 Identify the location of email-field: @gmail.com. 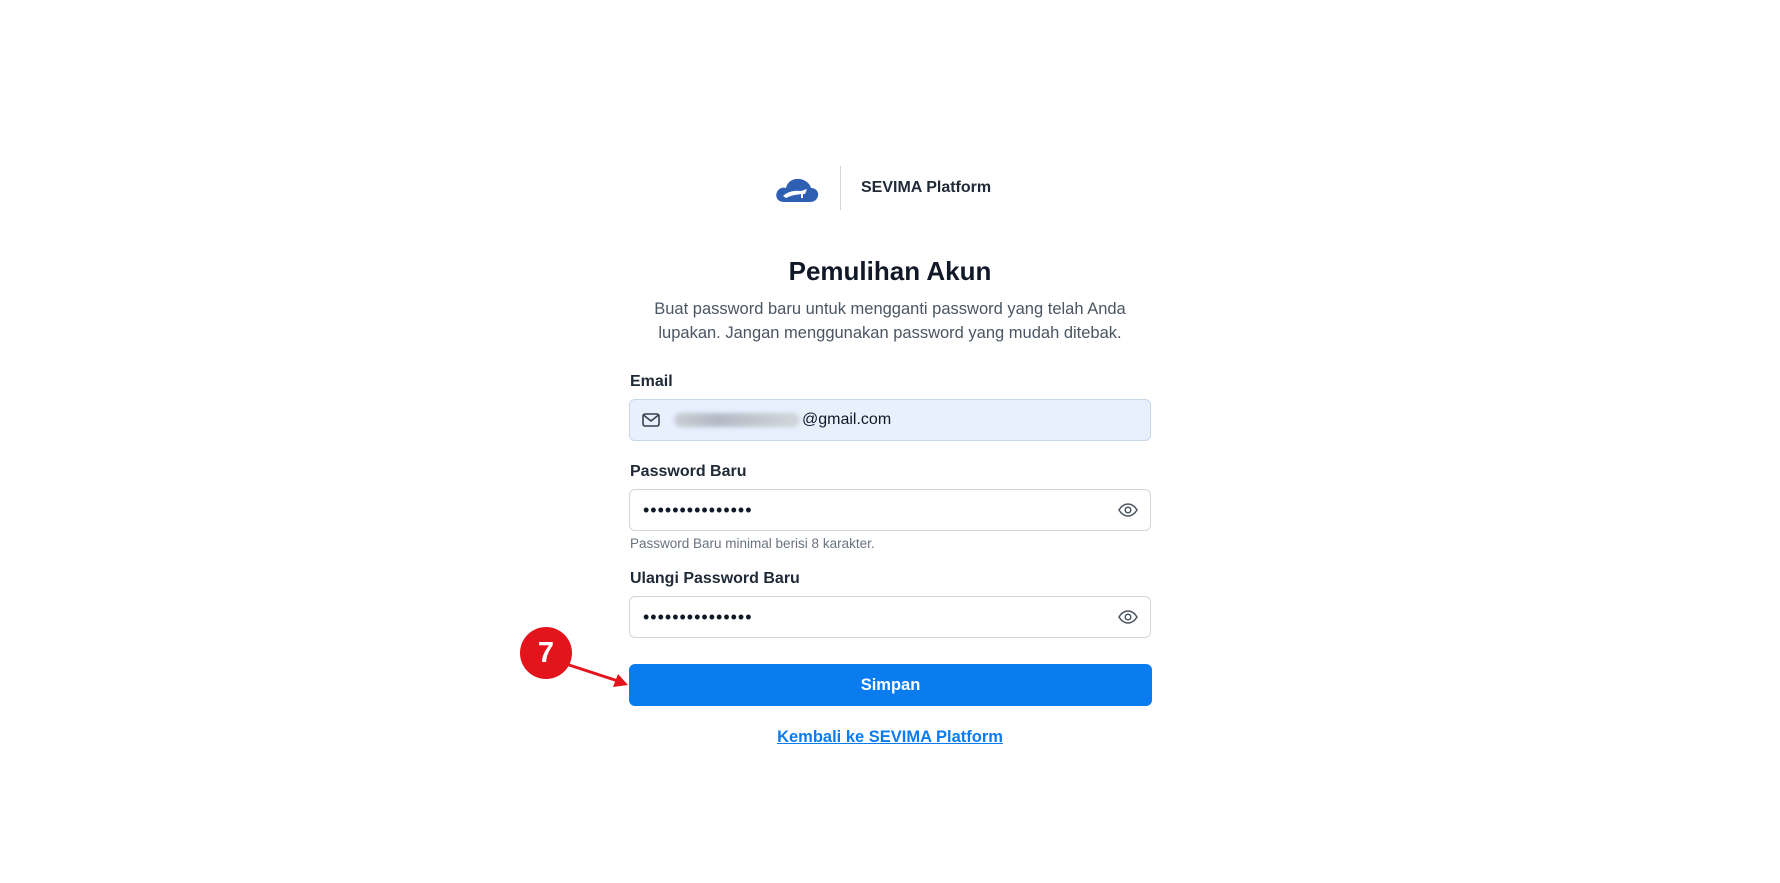
(890, 420).